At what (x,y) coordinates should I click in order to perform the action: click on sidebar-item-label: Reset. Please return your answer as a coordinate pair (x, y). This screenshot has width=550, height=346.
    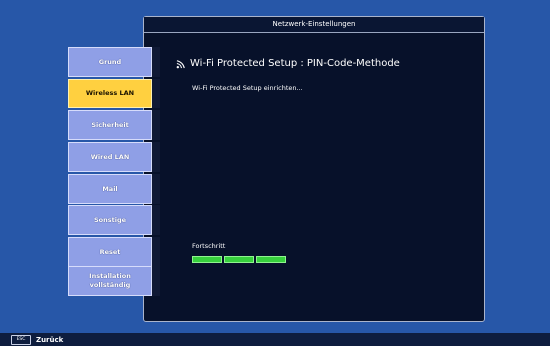
    Looking at the image, I should click on (110, 252).